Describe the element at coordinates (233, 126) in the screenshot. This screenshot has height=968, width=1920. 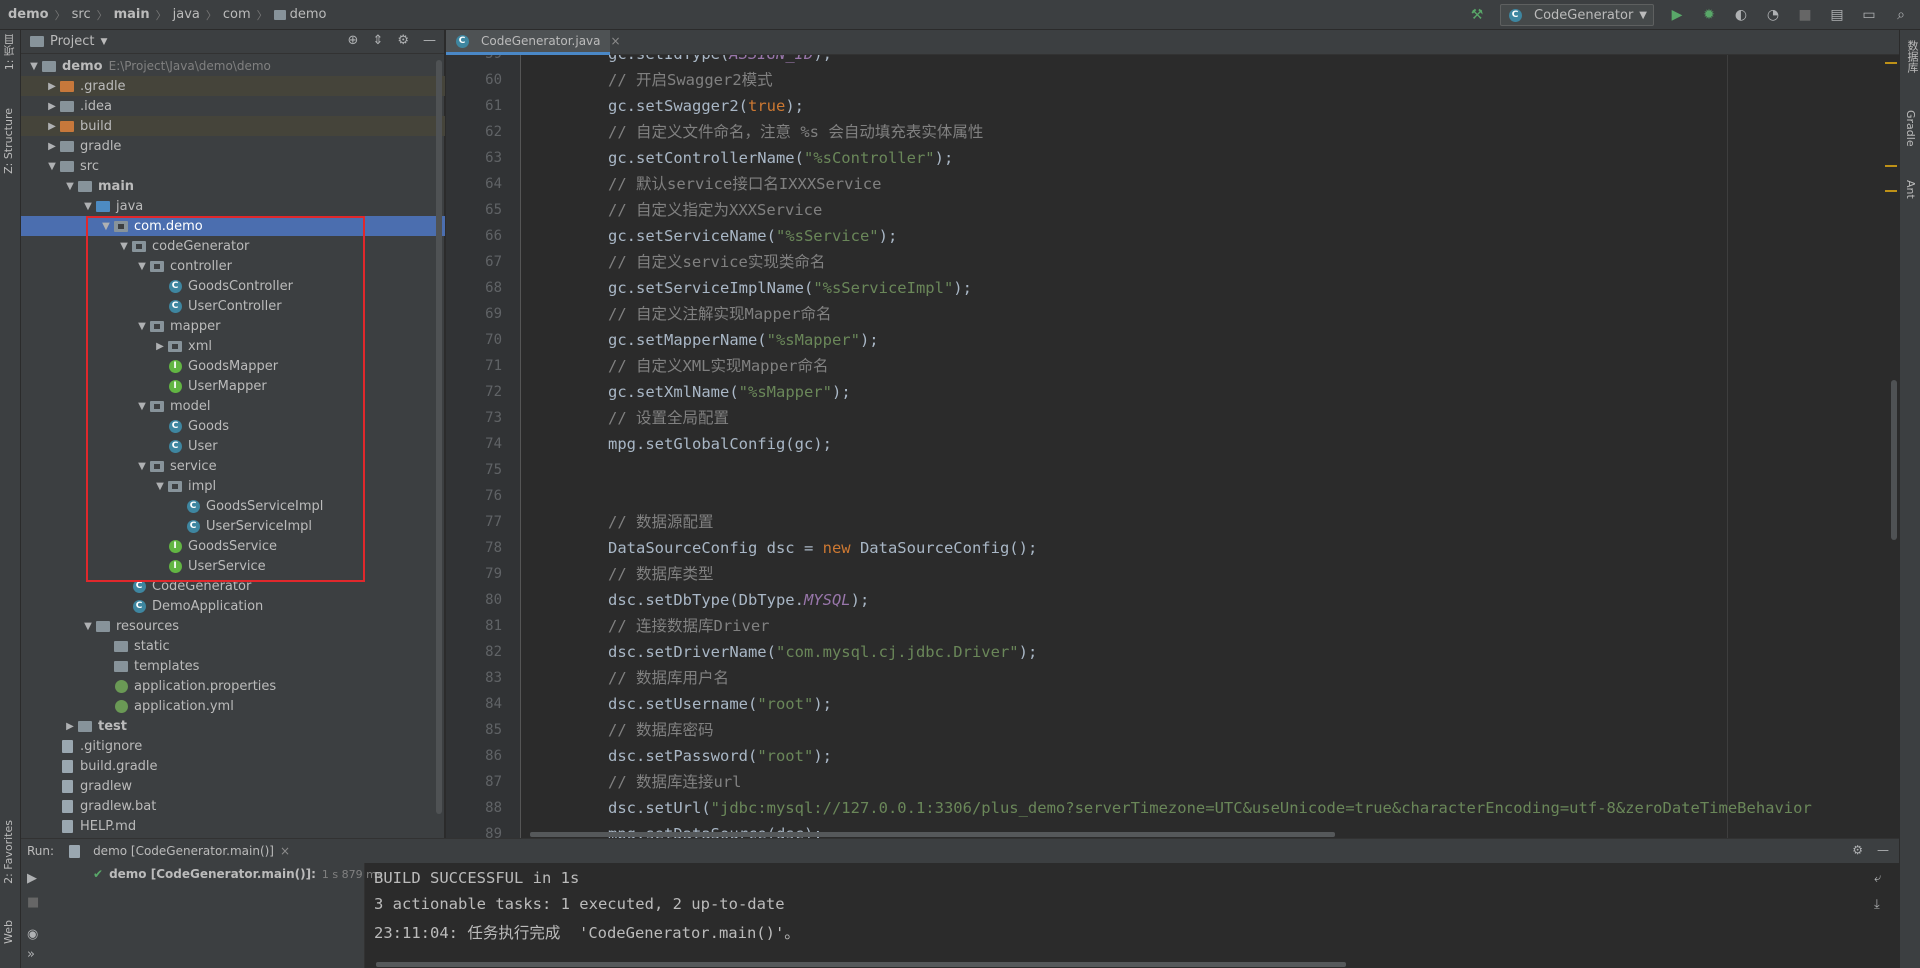
I see `tree-item: ▶ build` at that location.